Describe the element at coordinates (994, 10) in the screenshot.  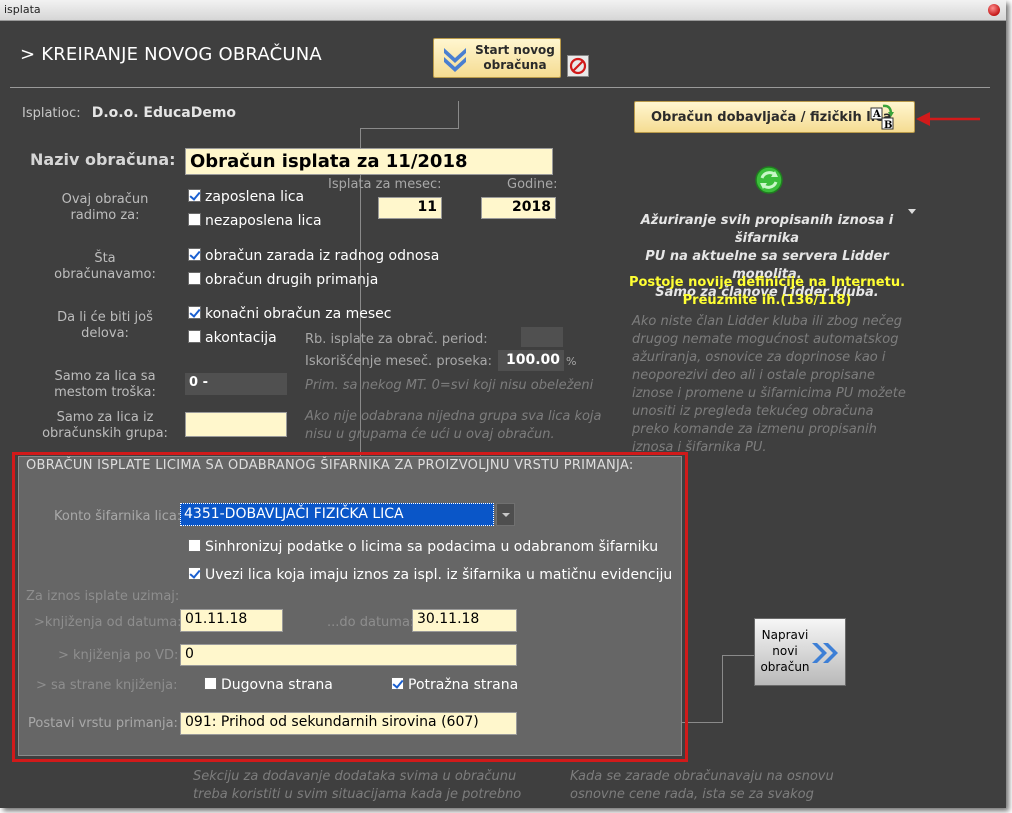
I see `close-window-icon` at that location.